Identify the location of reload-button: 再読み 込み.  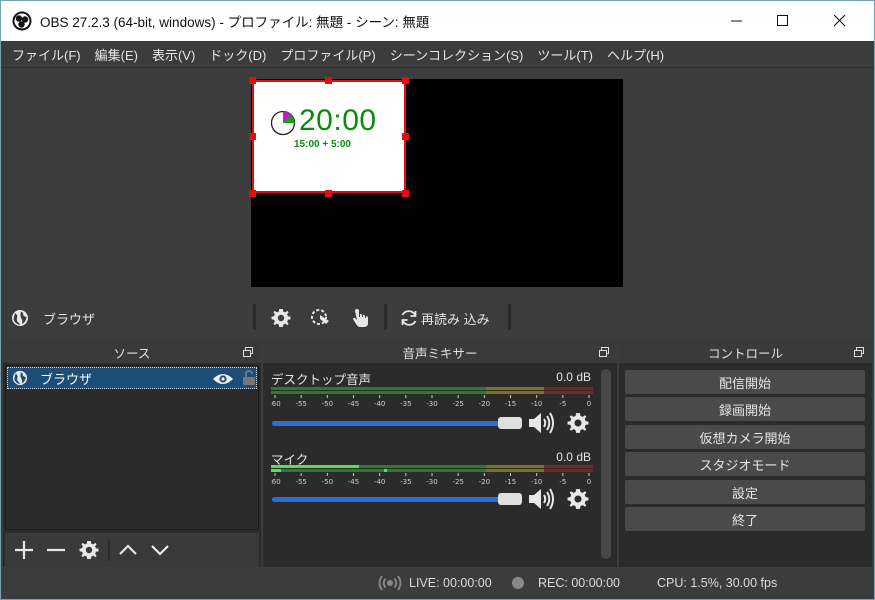
(444, 318).